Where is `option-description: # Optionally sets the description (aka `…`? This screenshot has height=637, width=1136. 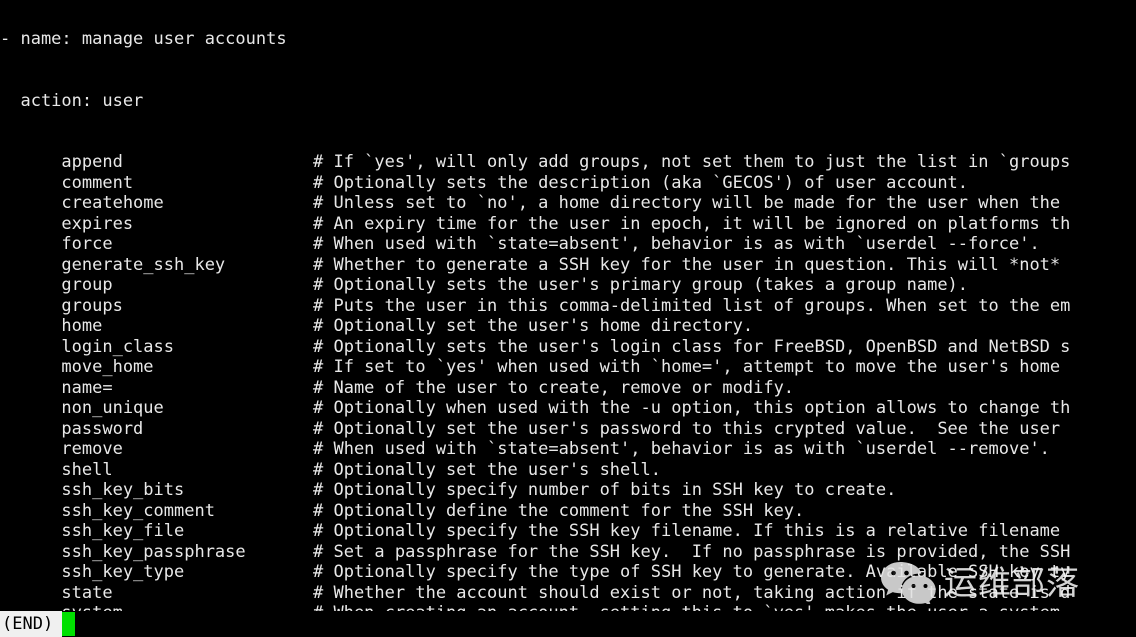 option-description: # Optionally sets the description (aka `… is located at coordinates (641, 182).